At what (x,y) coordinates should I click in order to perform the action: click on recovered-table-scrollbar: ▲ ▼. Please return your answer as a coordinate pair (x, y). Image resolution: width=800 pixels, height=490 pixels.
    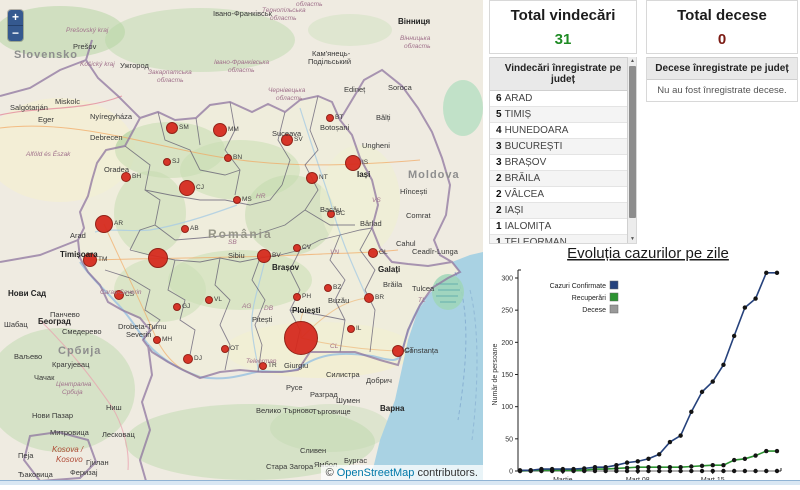
    Looking at the image, I should click on (631, 150).